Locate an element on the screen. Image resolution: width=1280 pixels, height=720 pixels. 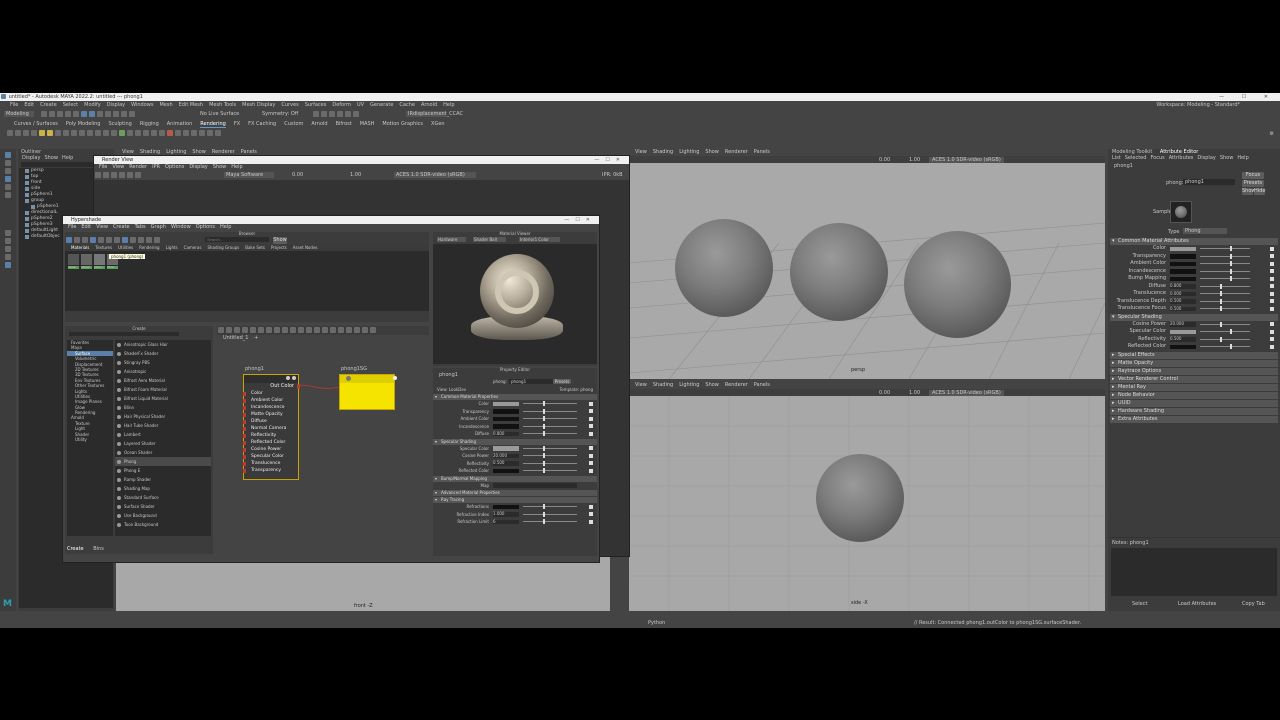
ipr-render-icon is located at coordinates (332, 114).